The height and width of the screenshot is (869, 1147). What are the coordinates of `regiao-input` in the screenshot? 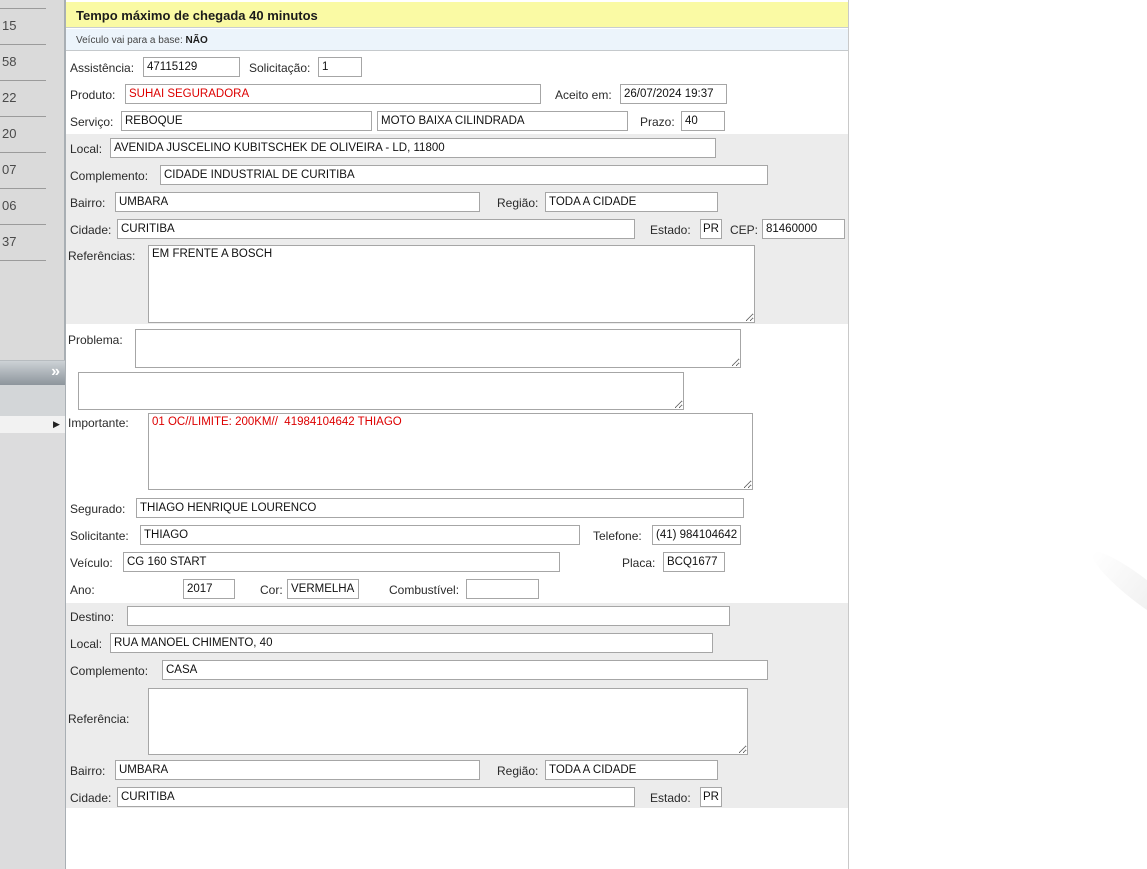 It's located at (631, 202).